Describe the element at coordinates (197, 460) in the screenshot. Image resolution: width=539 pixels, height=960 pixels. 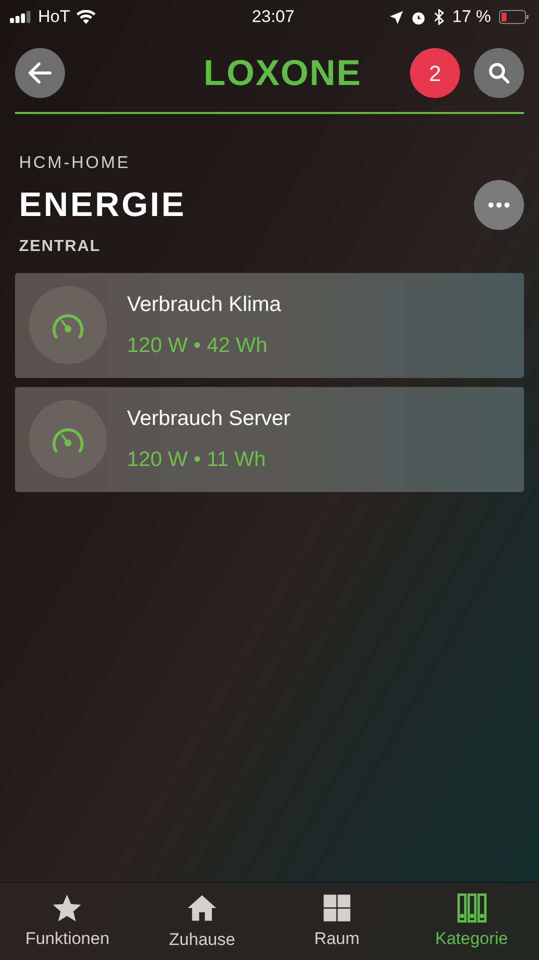
I see `item-value: 120 W • 11 Wh` at that location.